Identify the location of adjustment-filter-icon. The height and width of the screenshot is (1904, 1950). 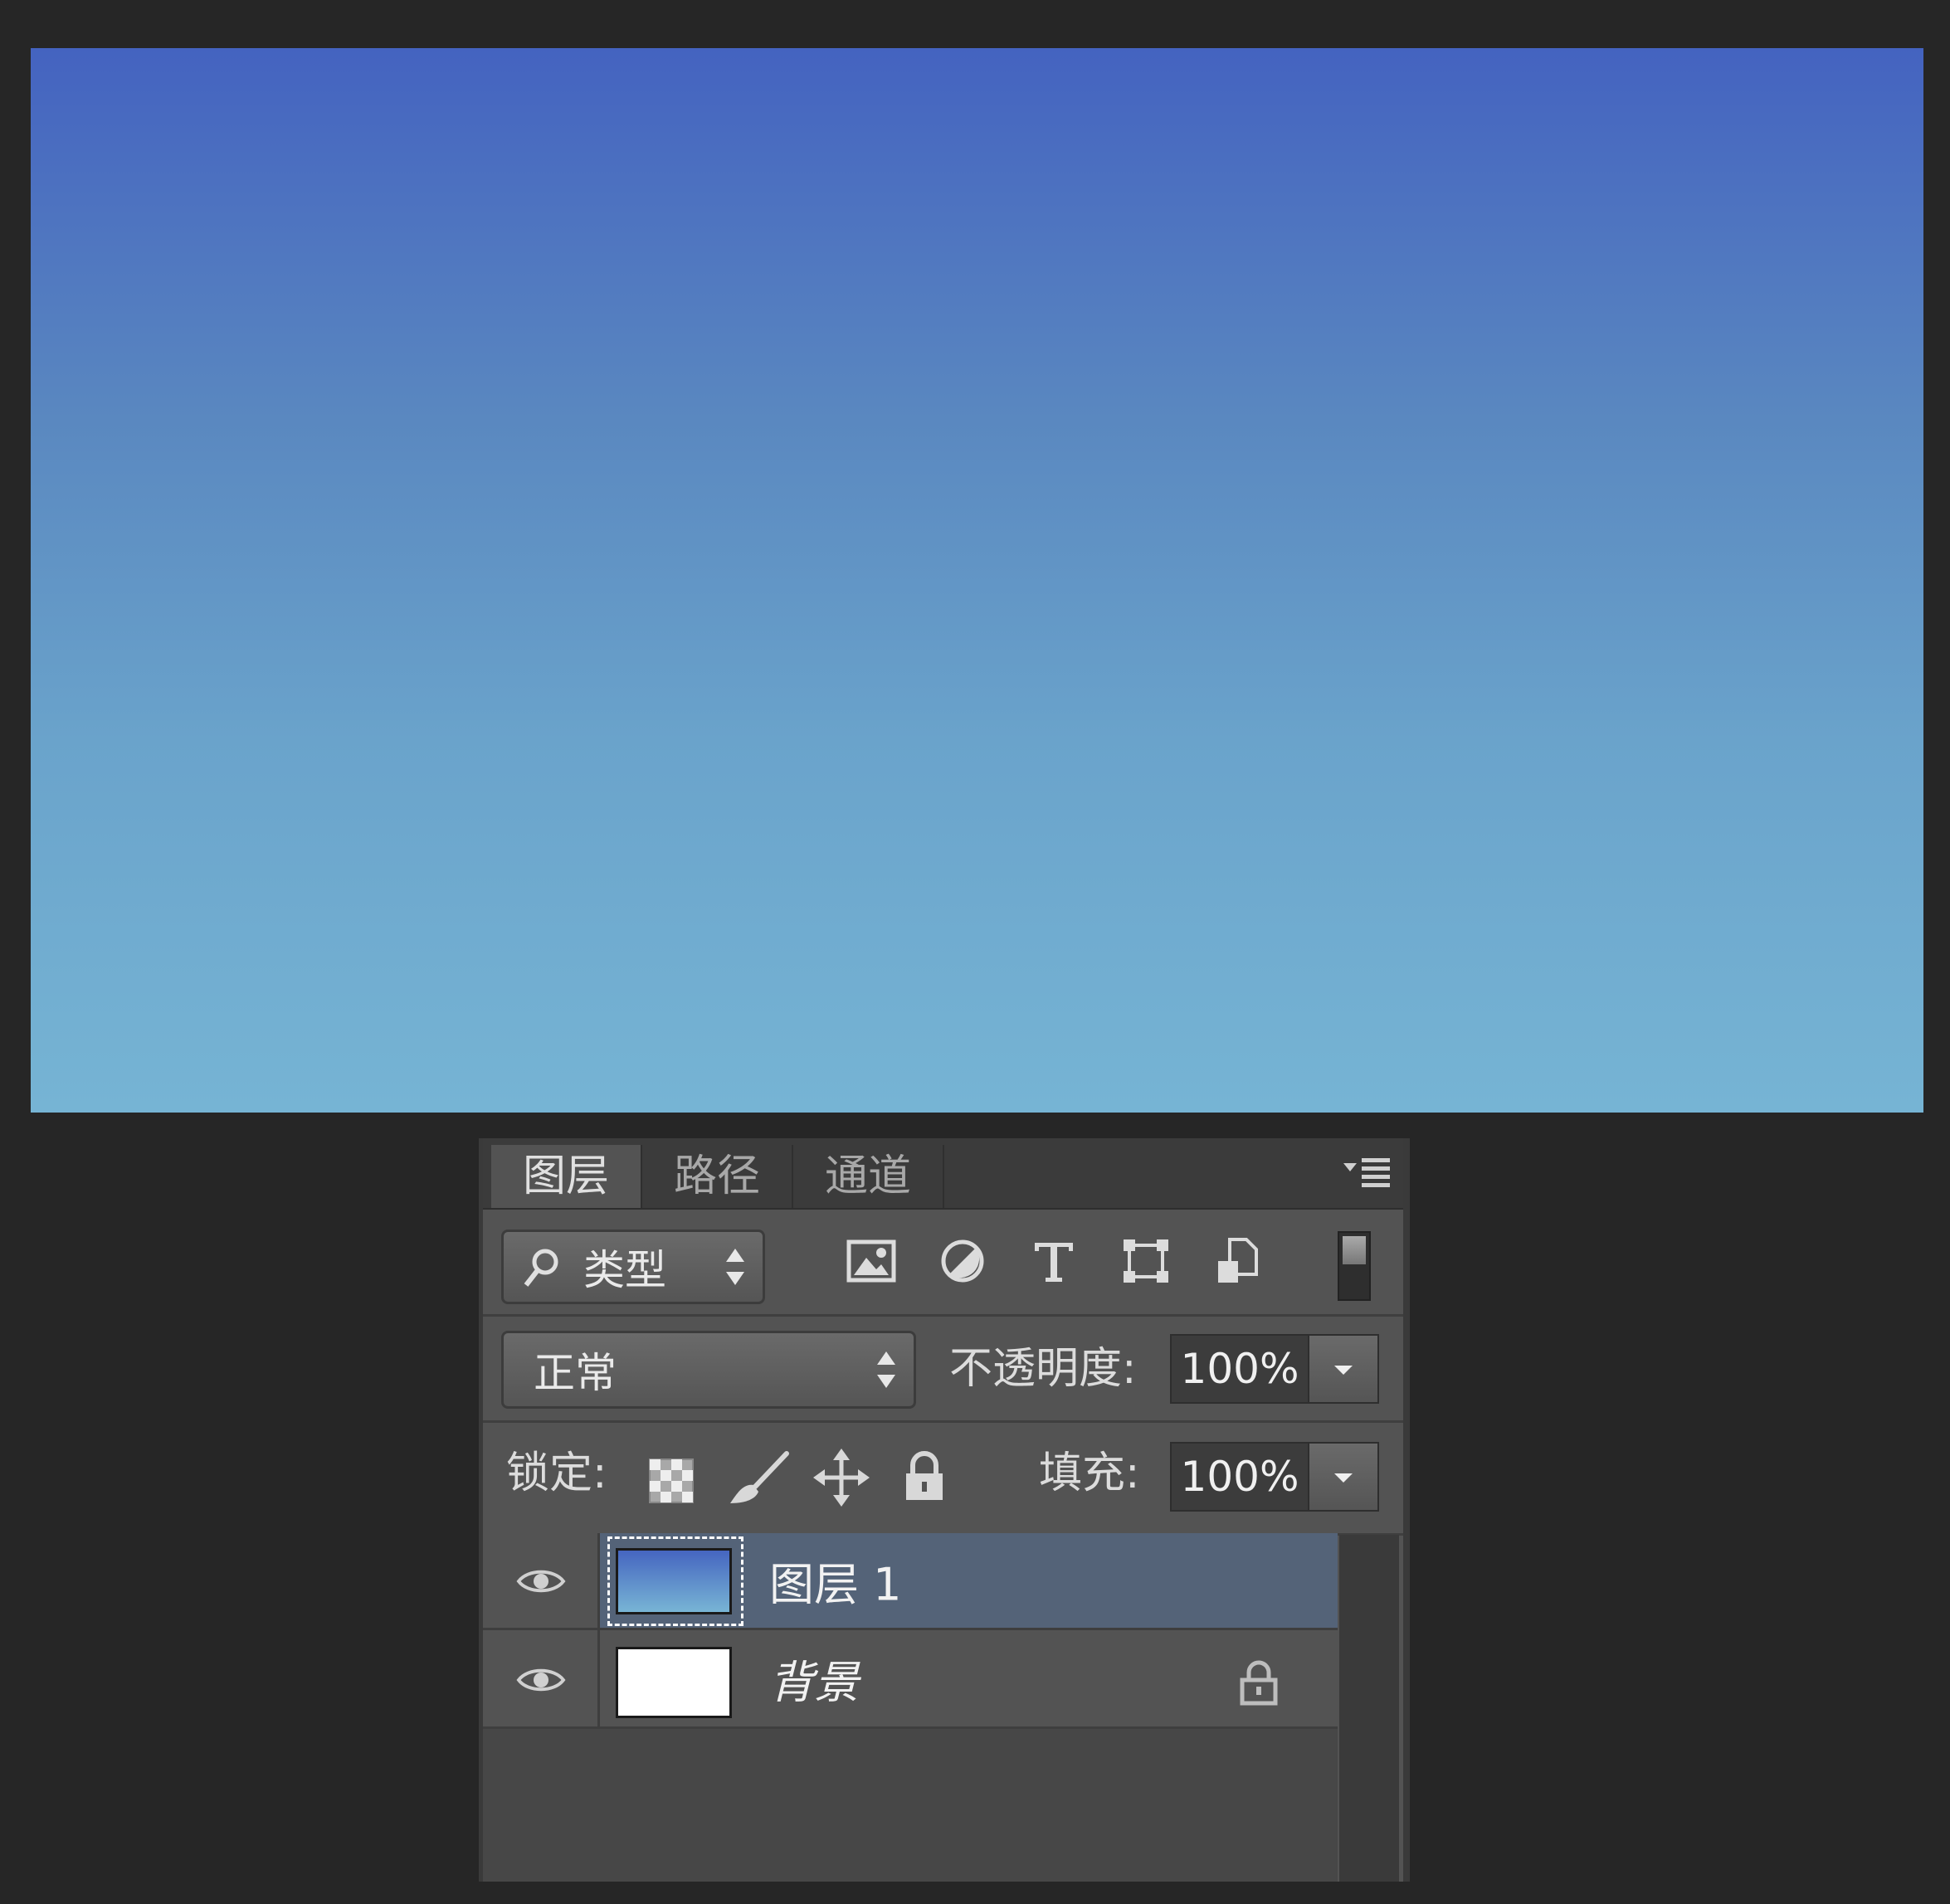
(962, 1261).